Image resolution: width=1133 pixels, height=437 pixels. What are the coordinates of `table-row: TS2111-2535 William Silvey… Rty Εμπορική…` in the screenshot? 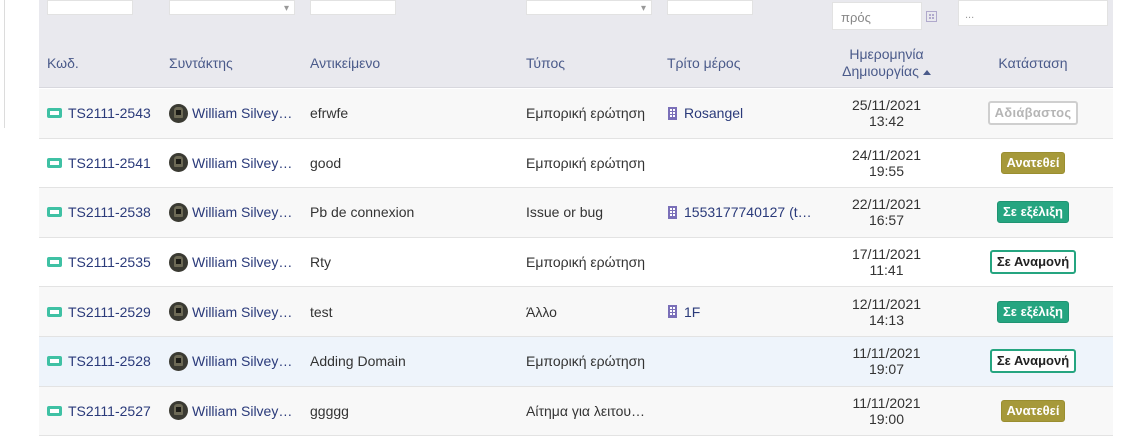 It's located at (576, 262).